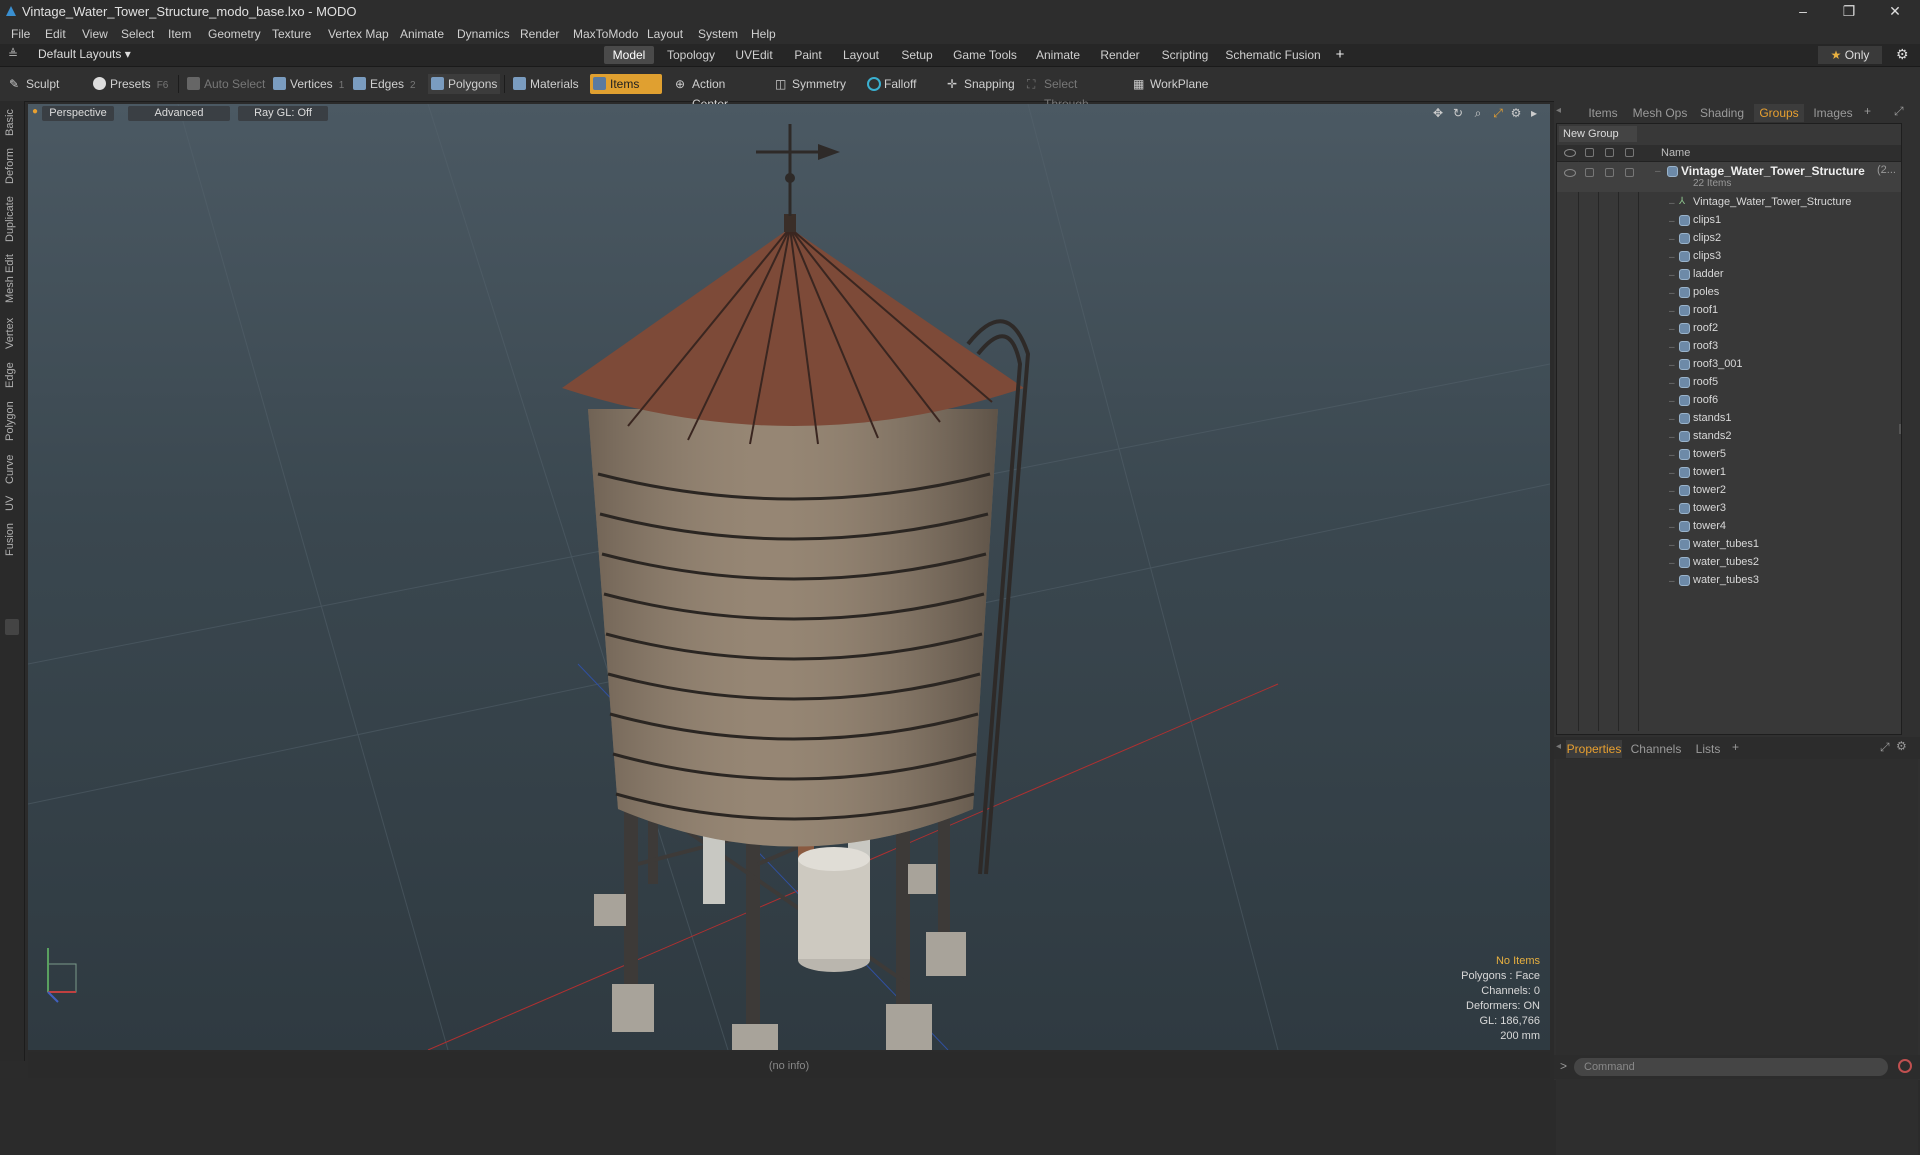 The height and width of the screenshot is (1155, 1920). Describe the element at coordinates (12, 539) in the screenshot. I see `tab-fusion: Fusion` at that location.